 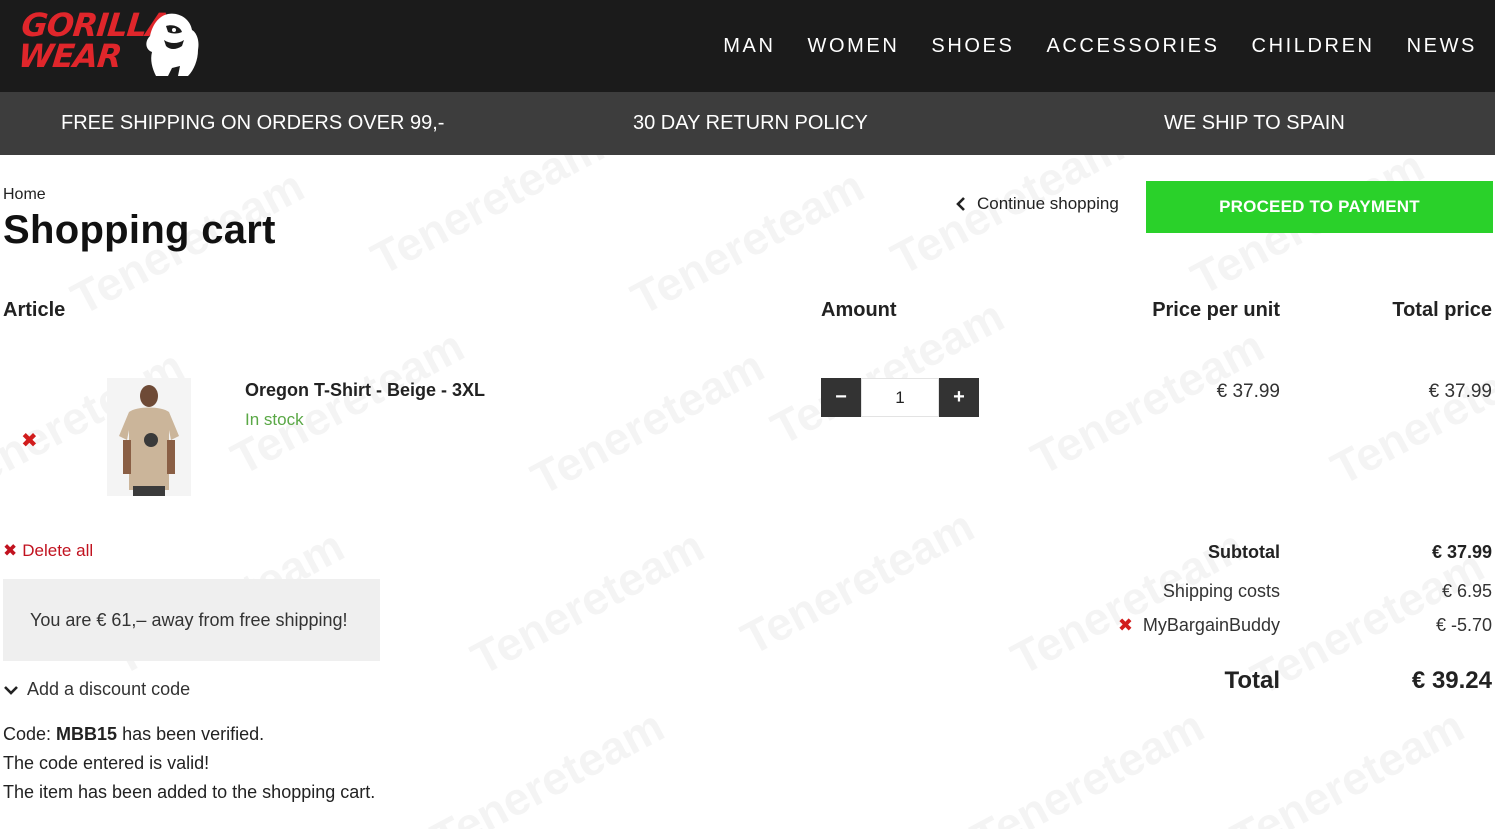 I want to click on proceed-to-payment-button: PROCEED TO PAYMENT, so click(x=1319, y=207).